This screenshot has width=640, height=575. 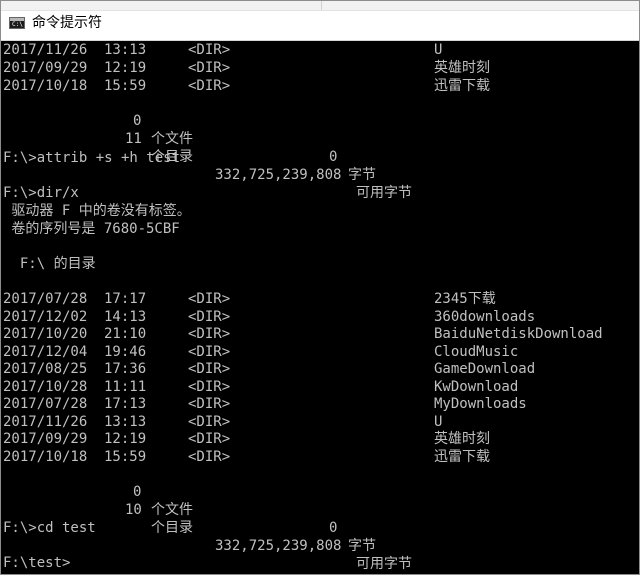 I want to click on dirs-count: 10, so click(x=133, y=510).